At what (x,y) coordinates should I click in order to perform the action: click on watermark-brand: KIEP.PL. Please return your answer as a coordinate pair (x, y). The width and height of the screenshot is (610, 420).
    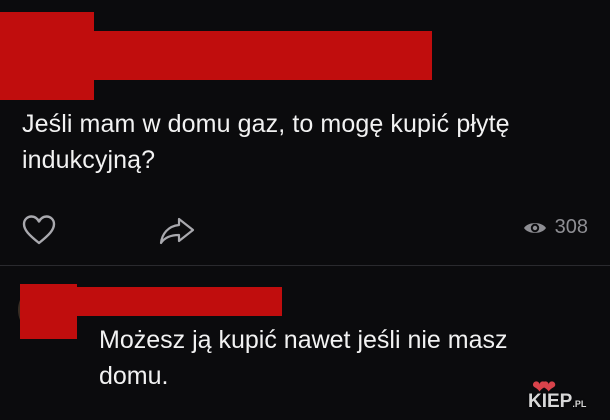
    Looking at the image, I should click on (557, 403).